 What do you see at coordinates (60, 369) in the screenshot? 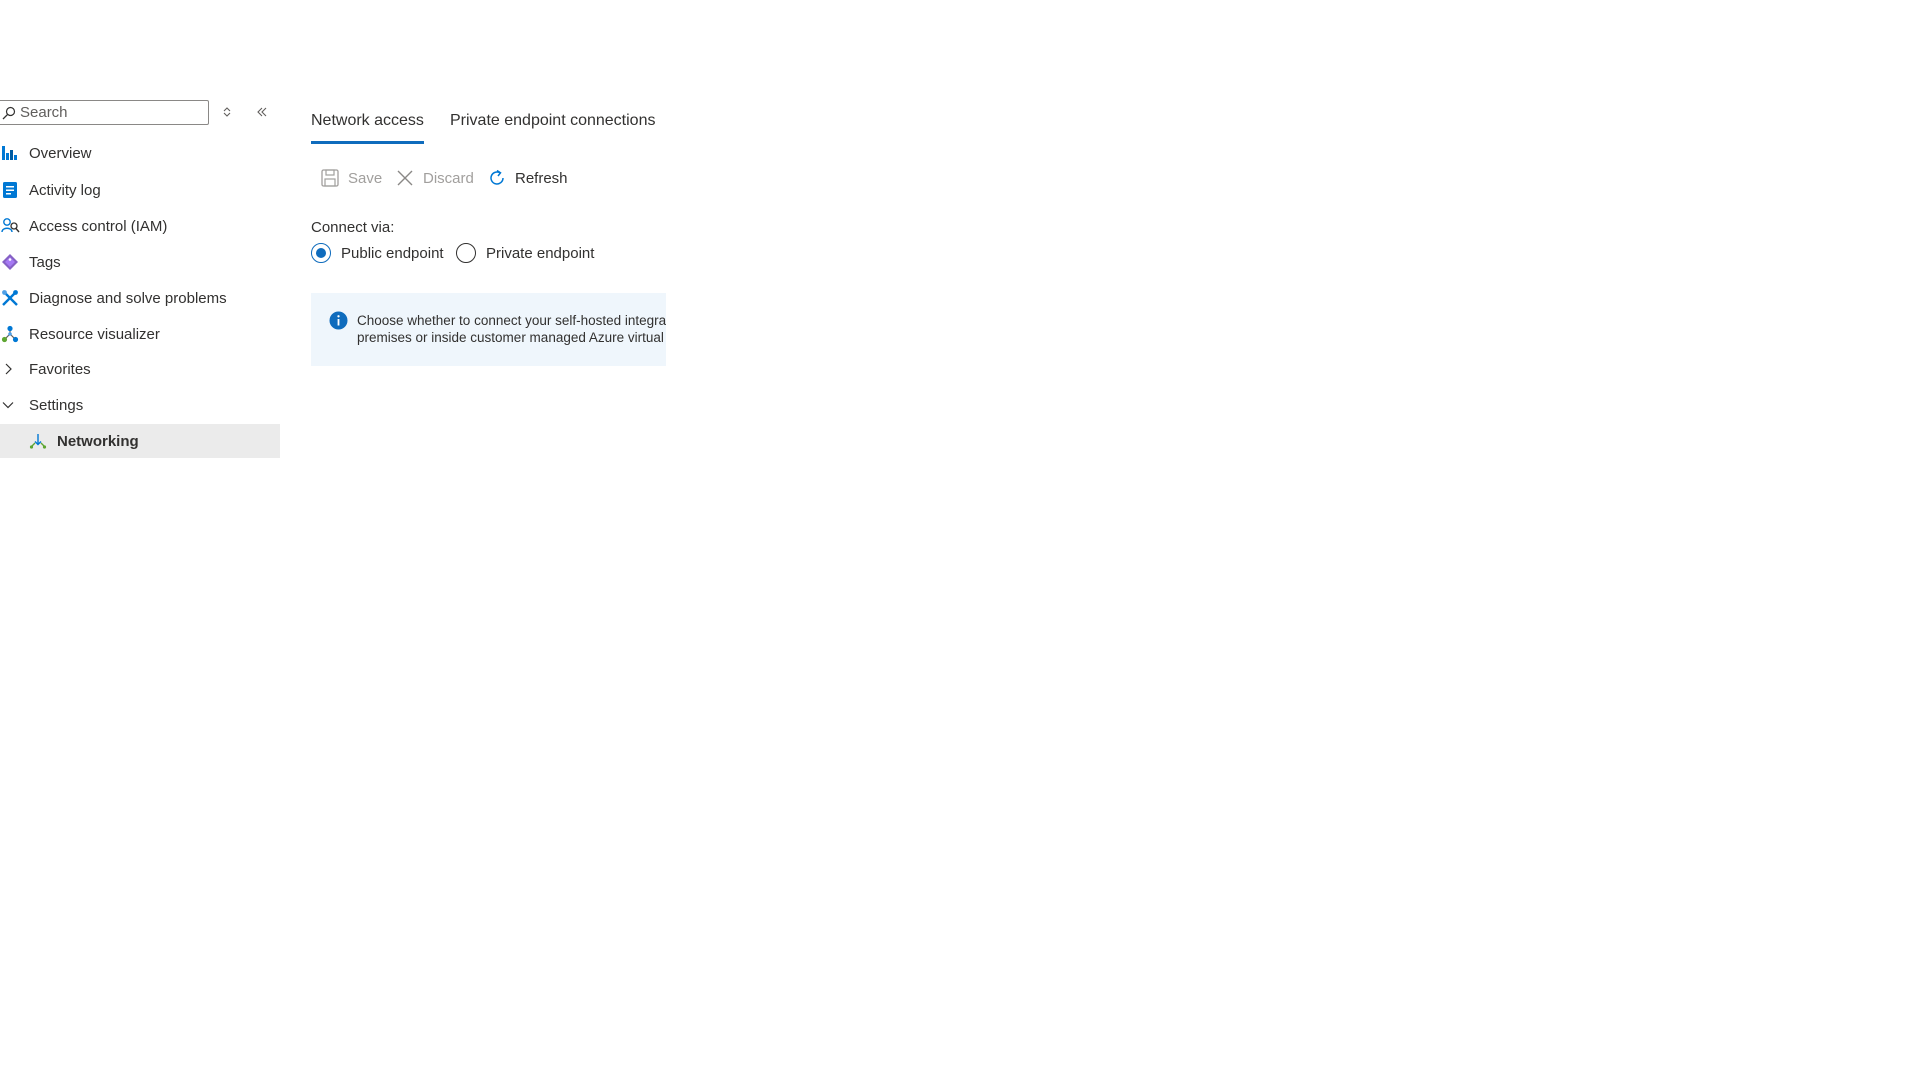
I see `sidebar-item-label: Favorites` at bounding box center [60, 369].